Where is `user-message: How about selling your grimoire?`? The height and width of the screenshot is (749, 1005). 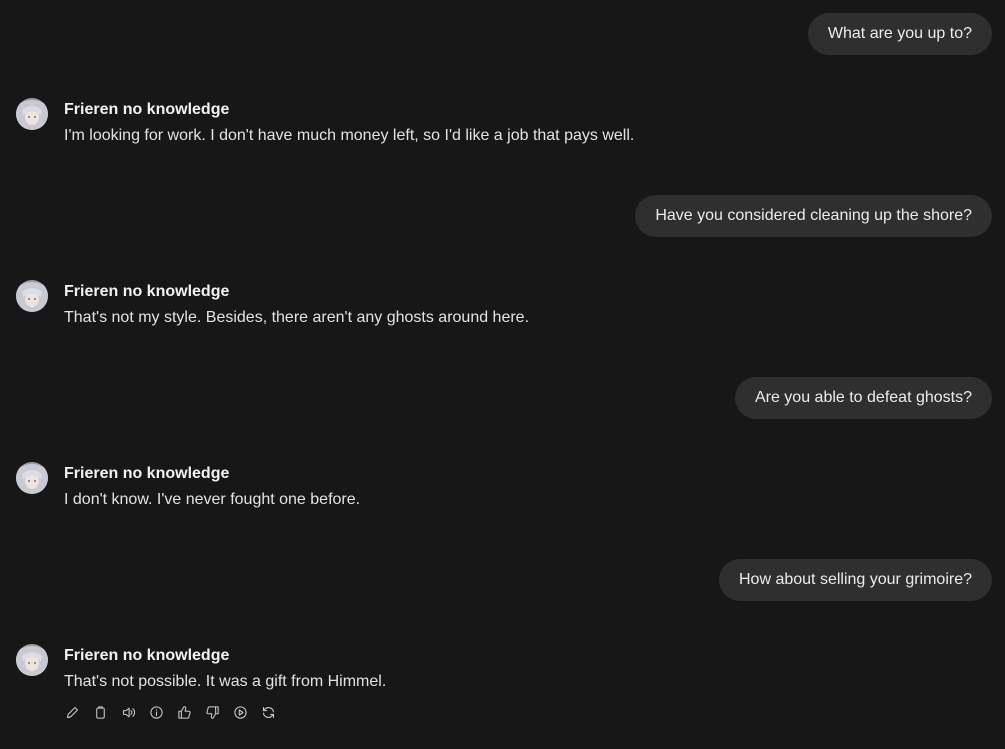 user-message: How about selling your grimoire? is located at coordinates (855, 580).